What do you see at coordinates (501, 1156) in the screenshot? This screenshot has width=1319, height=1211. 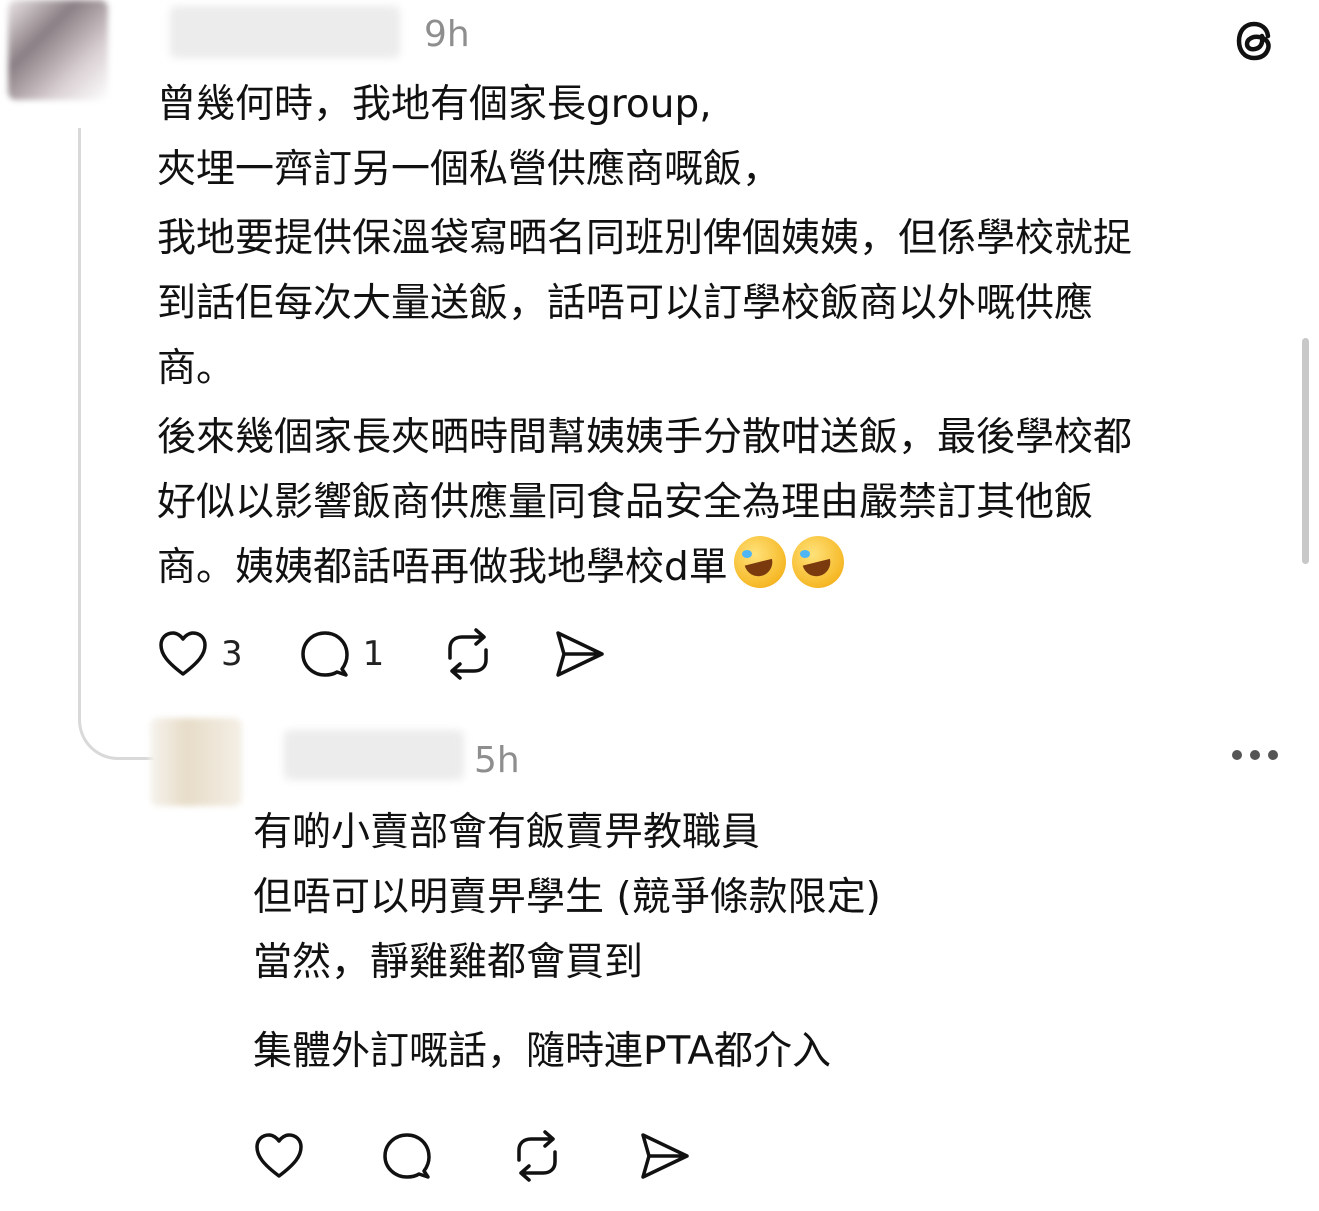 I see `comment-actions` at bounding box center [501, 1156].